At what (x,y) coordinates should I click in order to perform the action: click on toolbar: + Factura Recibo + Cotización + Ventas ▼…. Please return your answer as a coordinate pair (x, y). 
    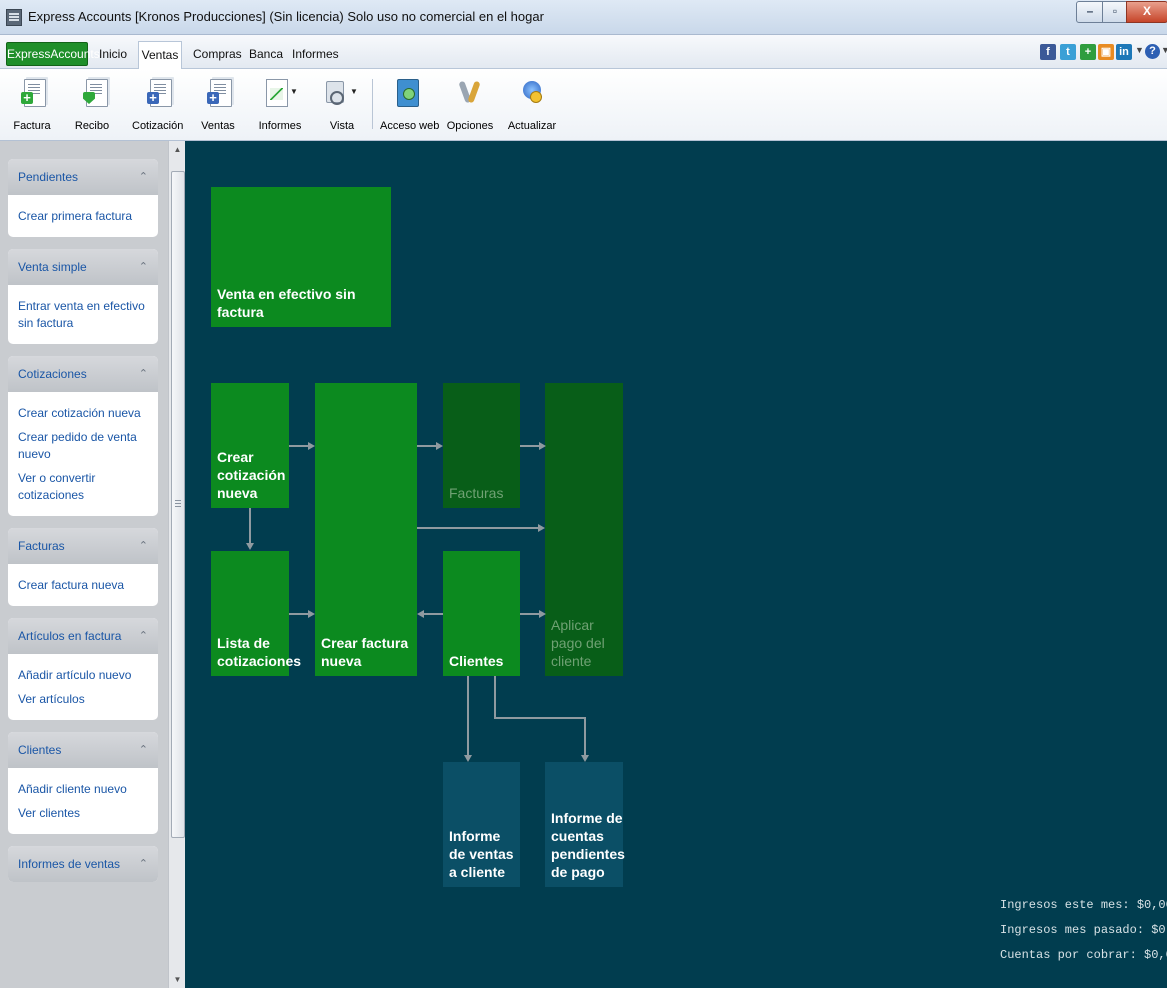
    Looking at the image, I should click on (583, 105).